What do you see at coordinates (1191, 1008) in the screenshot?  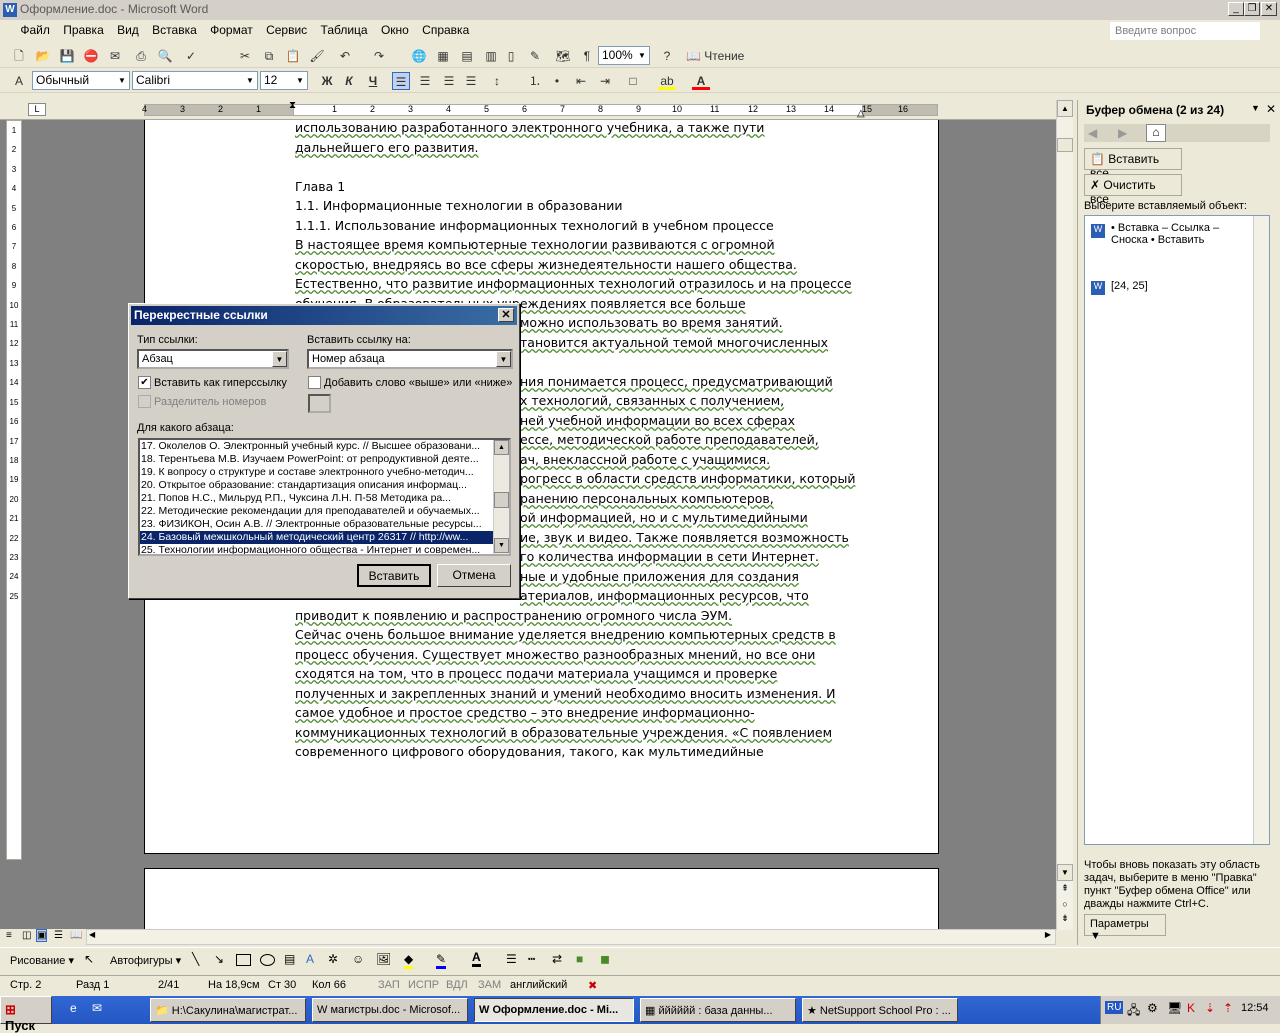 I see `tray-k-icon: K` at bounding box center [1191, 1008].